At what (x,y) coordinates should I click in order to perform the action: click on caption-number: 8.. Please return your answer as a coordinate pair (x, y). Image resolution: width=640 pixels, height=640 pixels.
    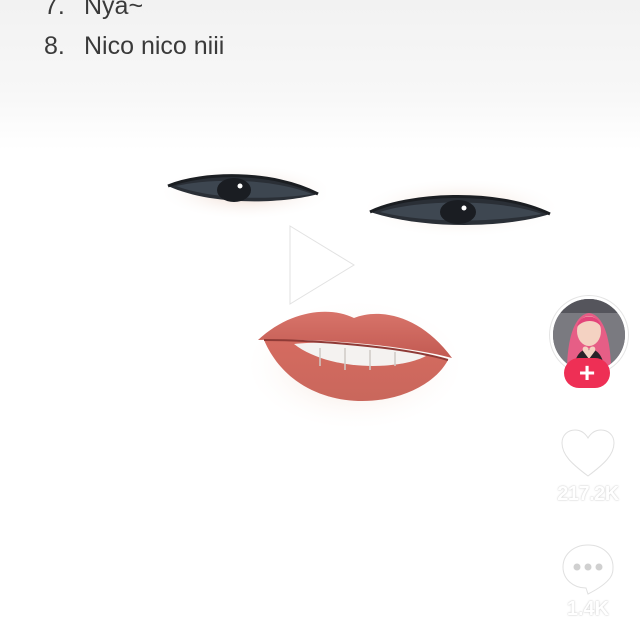
    Looking at the image, I should click on (54, 46).